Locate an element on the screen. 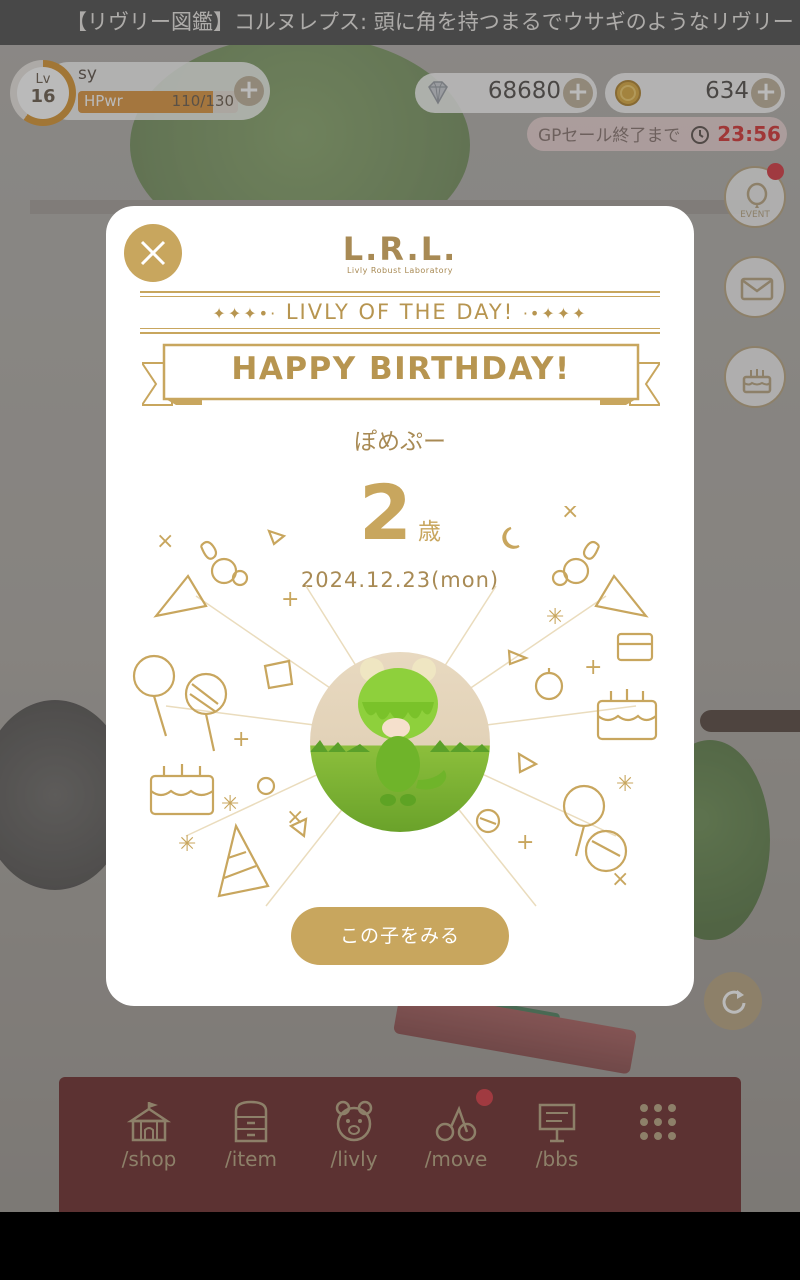 This screenshot has width=800, height=1280. lrl-logo: L.R.L. Livly Robust Laboratory is located at coordinates (400, 253).